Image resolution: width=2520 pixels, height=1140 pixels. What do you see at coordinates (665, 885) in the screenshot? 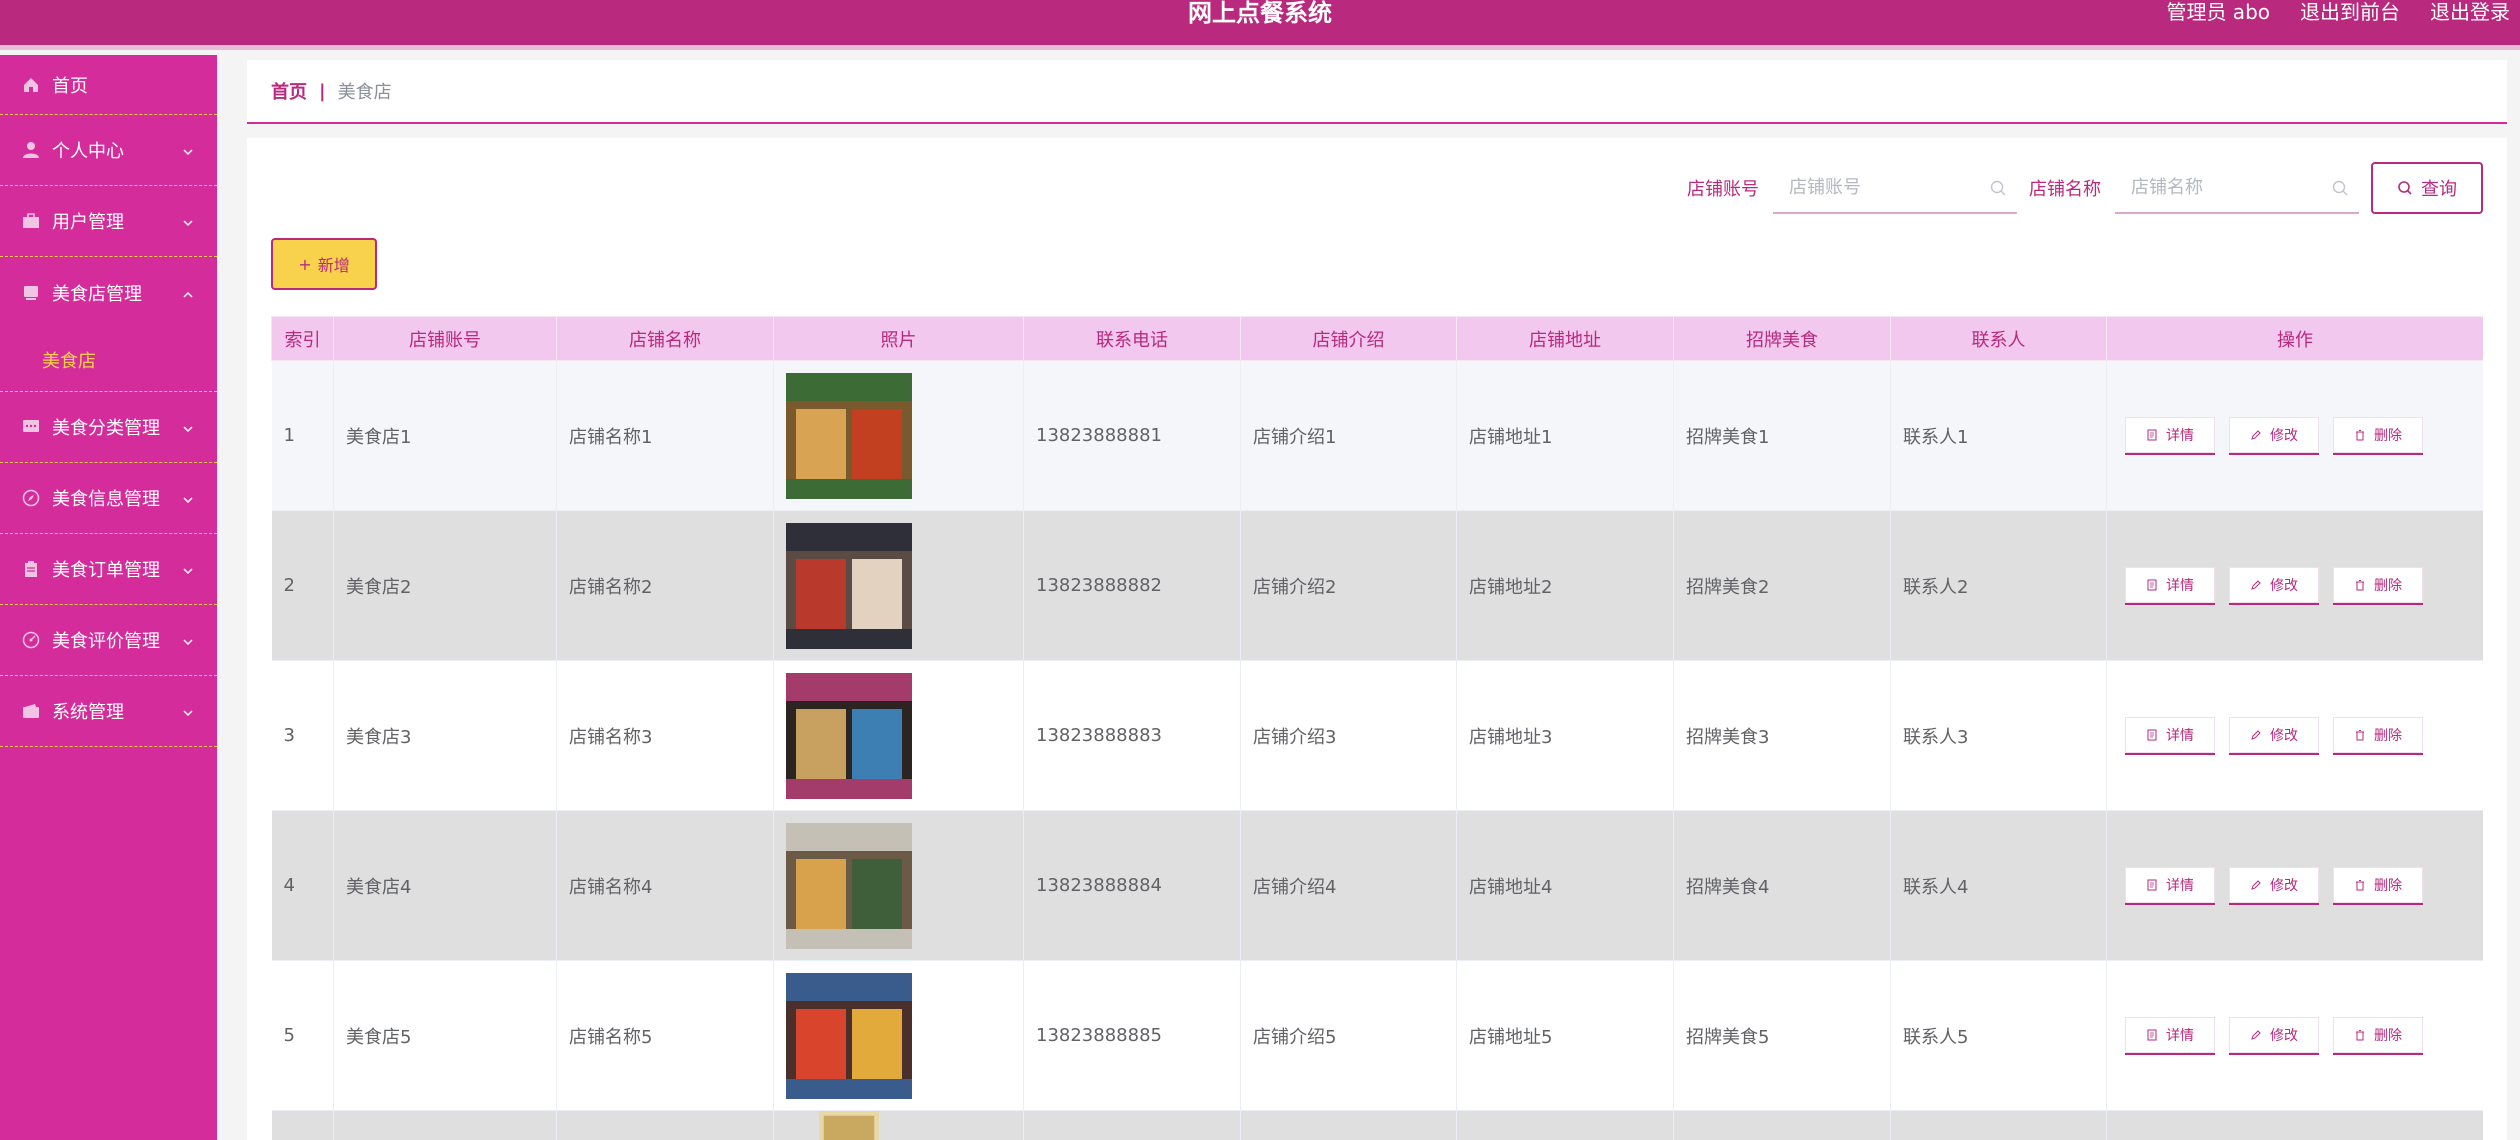
I see `store-name-cell: 店铺名称4` at bounding box center [665, 885].